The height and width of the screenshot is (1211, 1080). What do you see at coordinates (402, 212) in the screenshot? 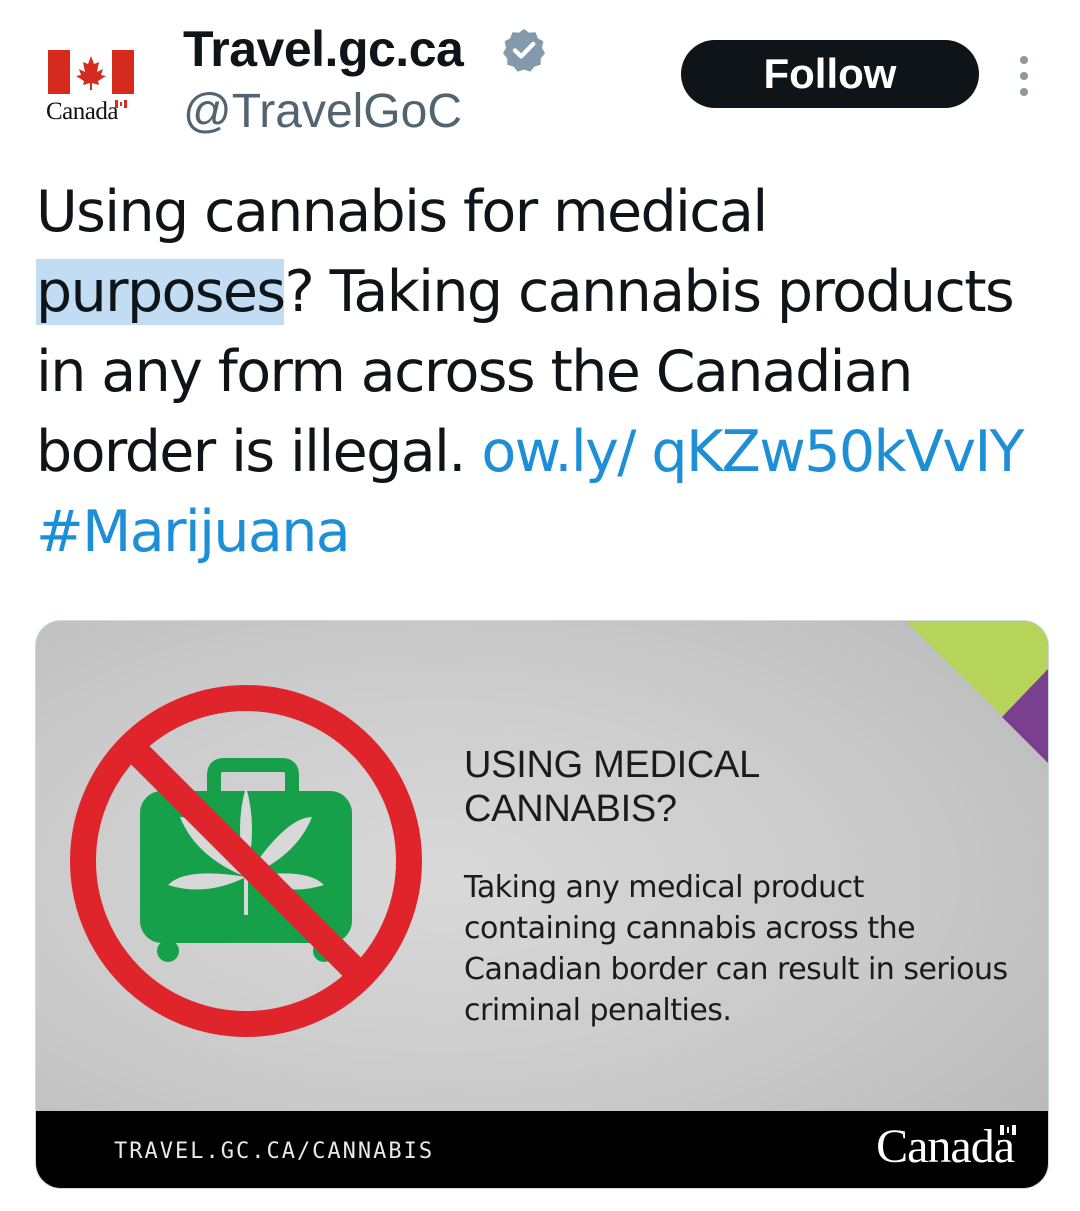
I see `tweet-text-start: Using cannabis for medical` at bounding box center [402, 212].